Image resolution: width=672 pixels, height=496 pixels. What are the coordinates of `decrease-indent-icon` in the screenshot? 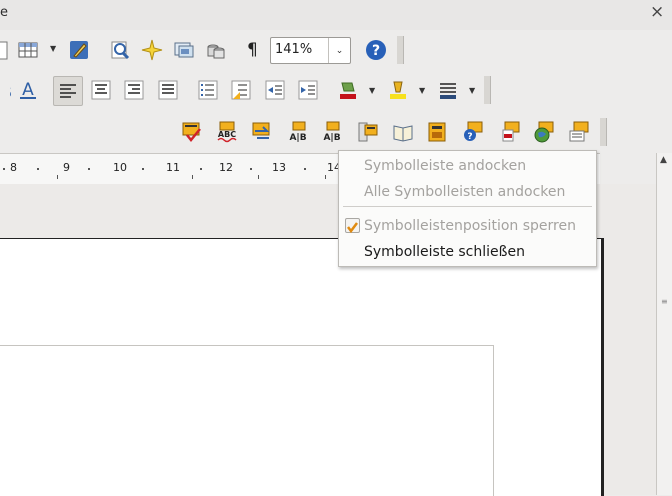 It's located at (275, 90).